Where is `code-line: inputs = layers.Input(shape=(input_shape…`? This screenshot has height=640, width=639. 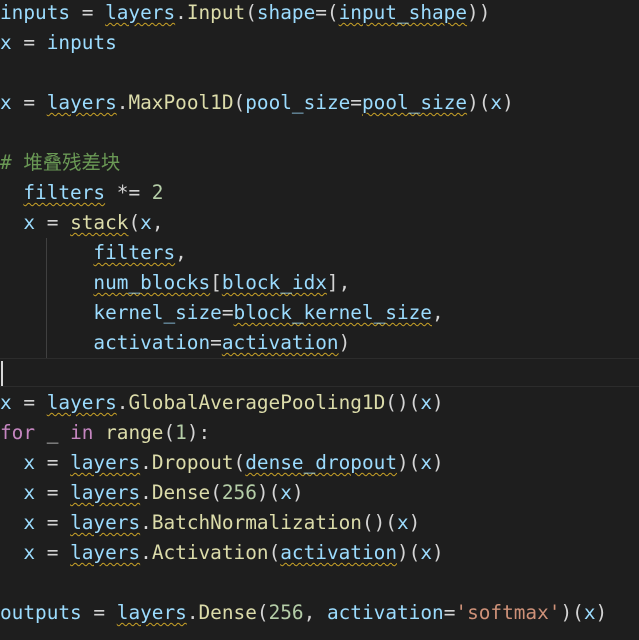
code-line: inputs = layers.Input(shape=(input_shape… is located at coordinates (245, 14).